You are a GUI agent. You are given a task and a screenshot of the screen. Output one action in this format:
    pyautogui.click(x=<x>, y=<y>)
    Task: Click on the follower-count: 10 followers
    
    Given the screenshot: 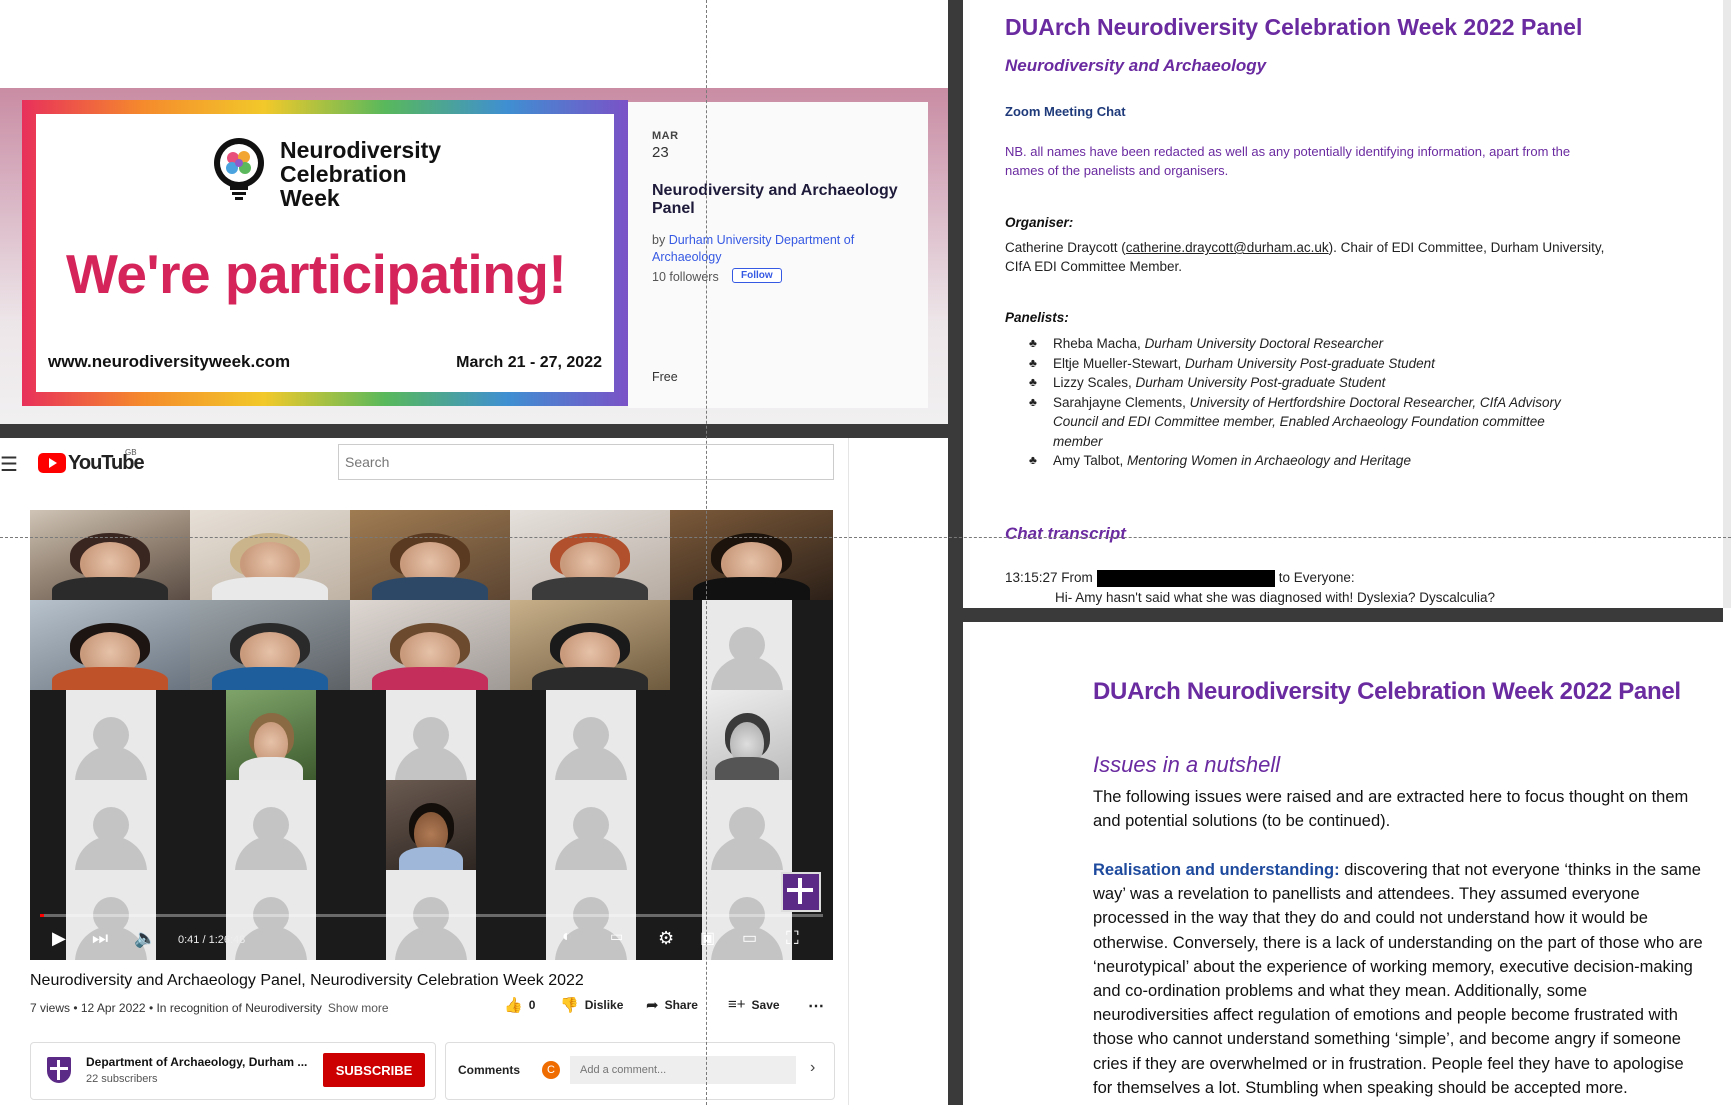 What is the action you would take?
    pyautogui.click(x=685, y=277)
    